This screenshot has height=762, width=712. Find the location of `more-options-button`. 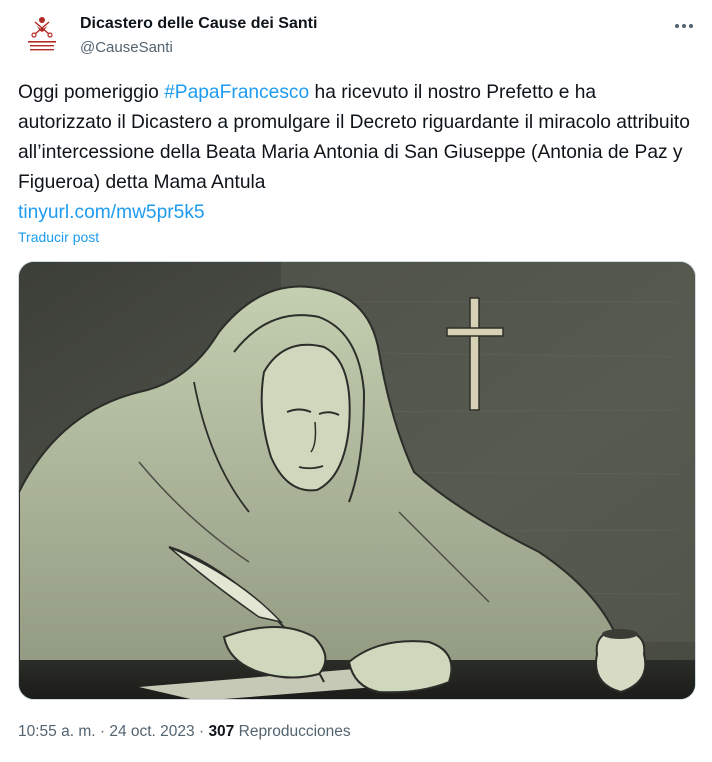

more-options-button is located at coordinates (684, 26).